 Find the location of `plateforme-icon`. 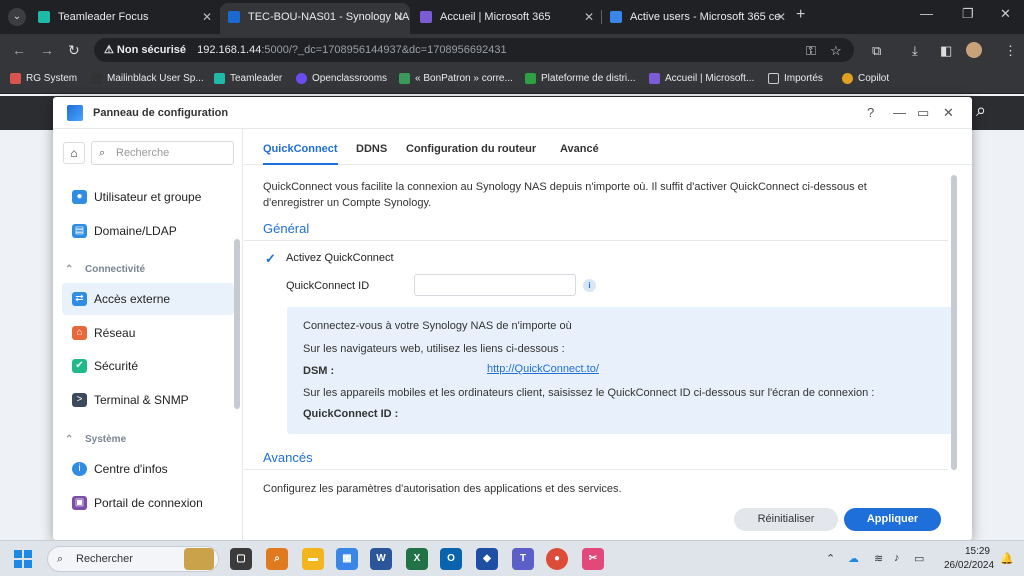

plateforme-icon is located at coordinates (530, 78).